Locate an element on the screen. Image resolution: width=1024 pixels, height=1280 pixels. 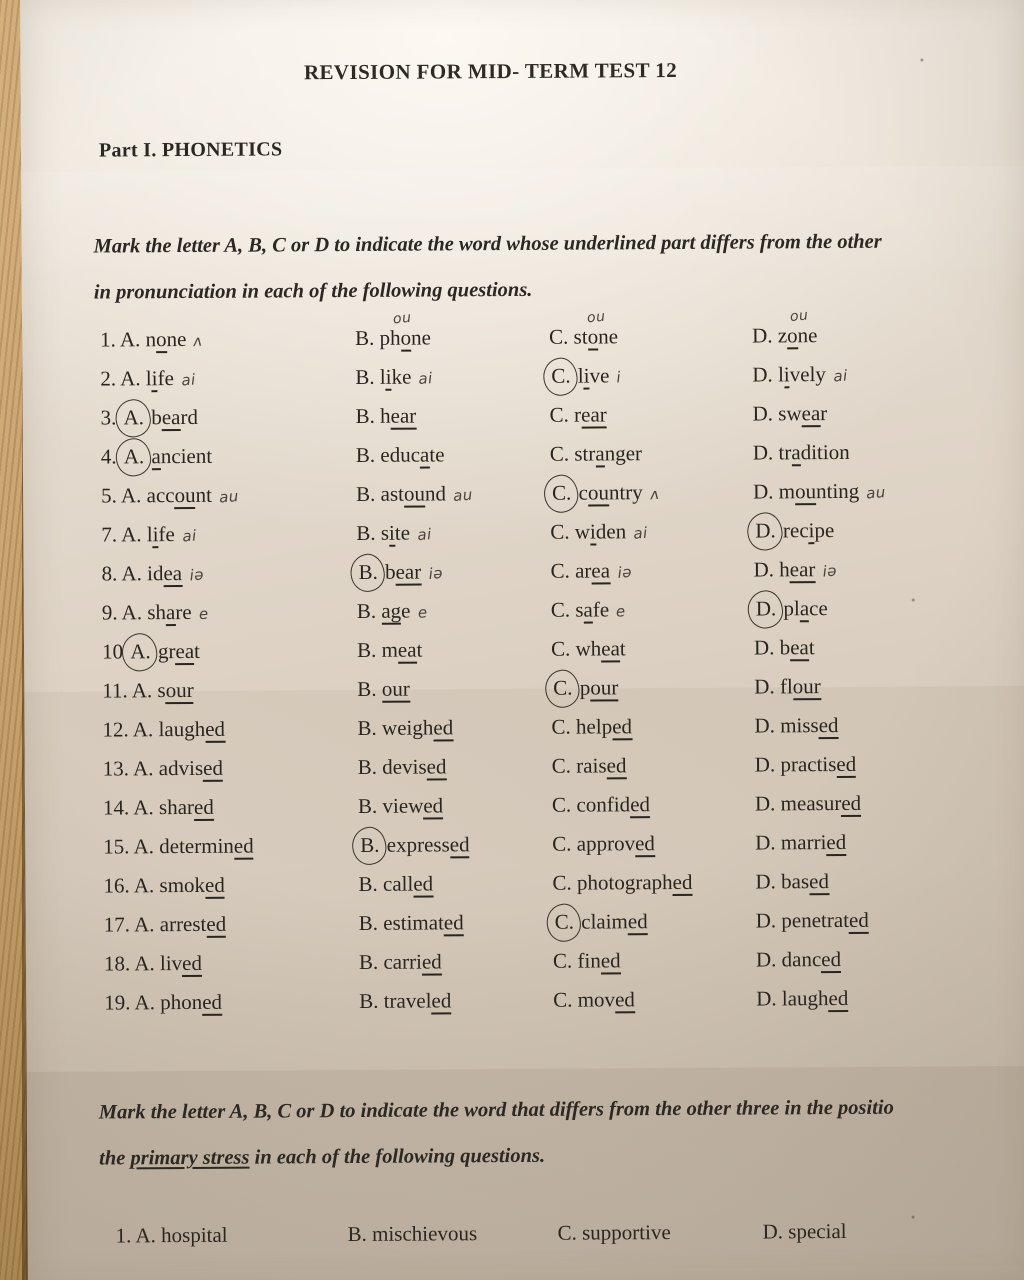
answer-option: D. based is located at coordinates (792, 882).